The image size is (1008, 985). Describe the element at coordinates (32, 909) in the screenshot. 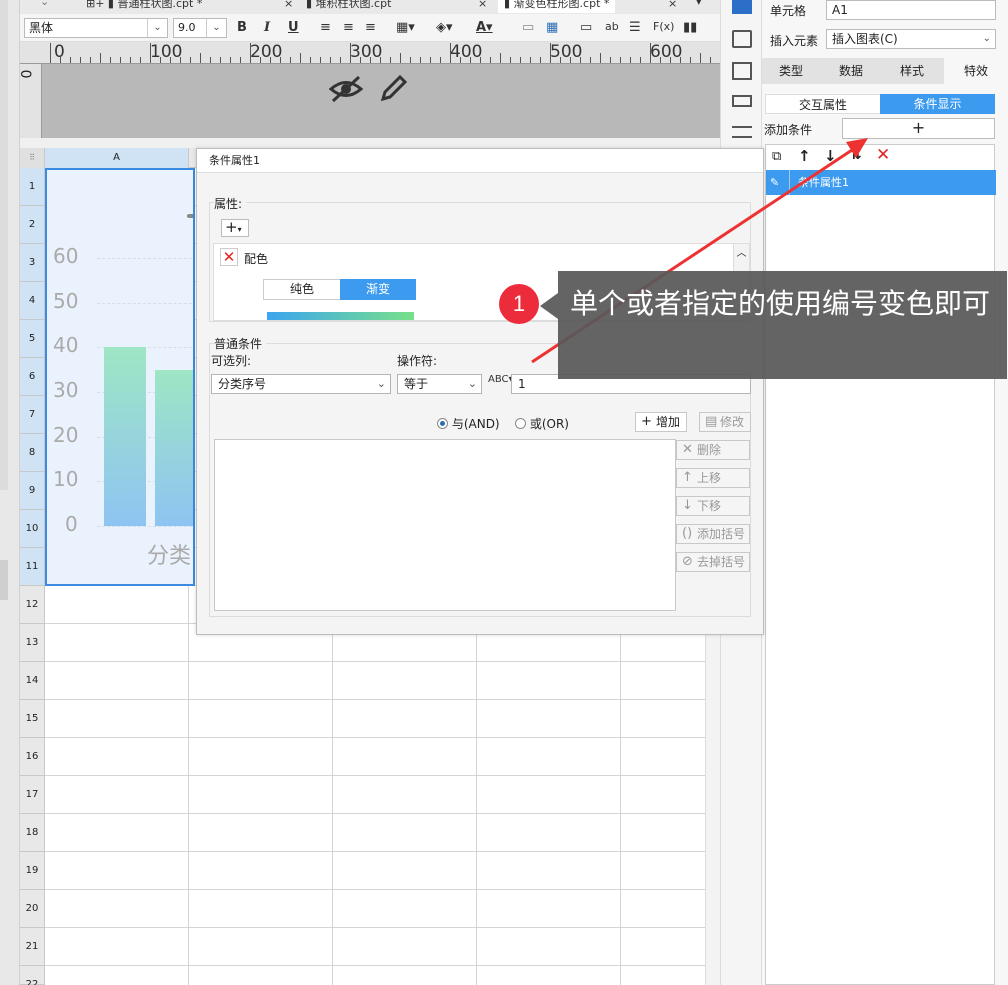

I see `row-header-20: 20` at that location.